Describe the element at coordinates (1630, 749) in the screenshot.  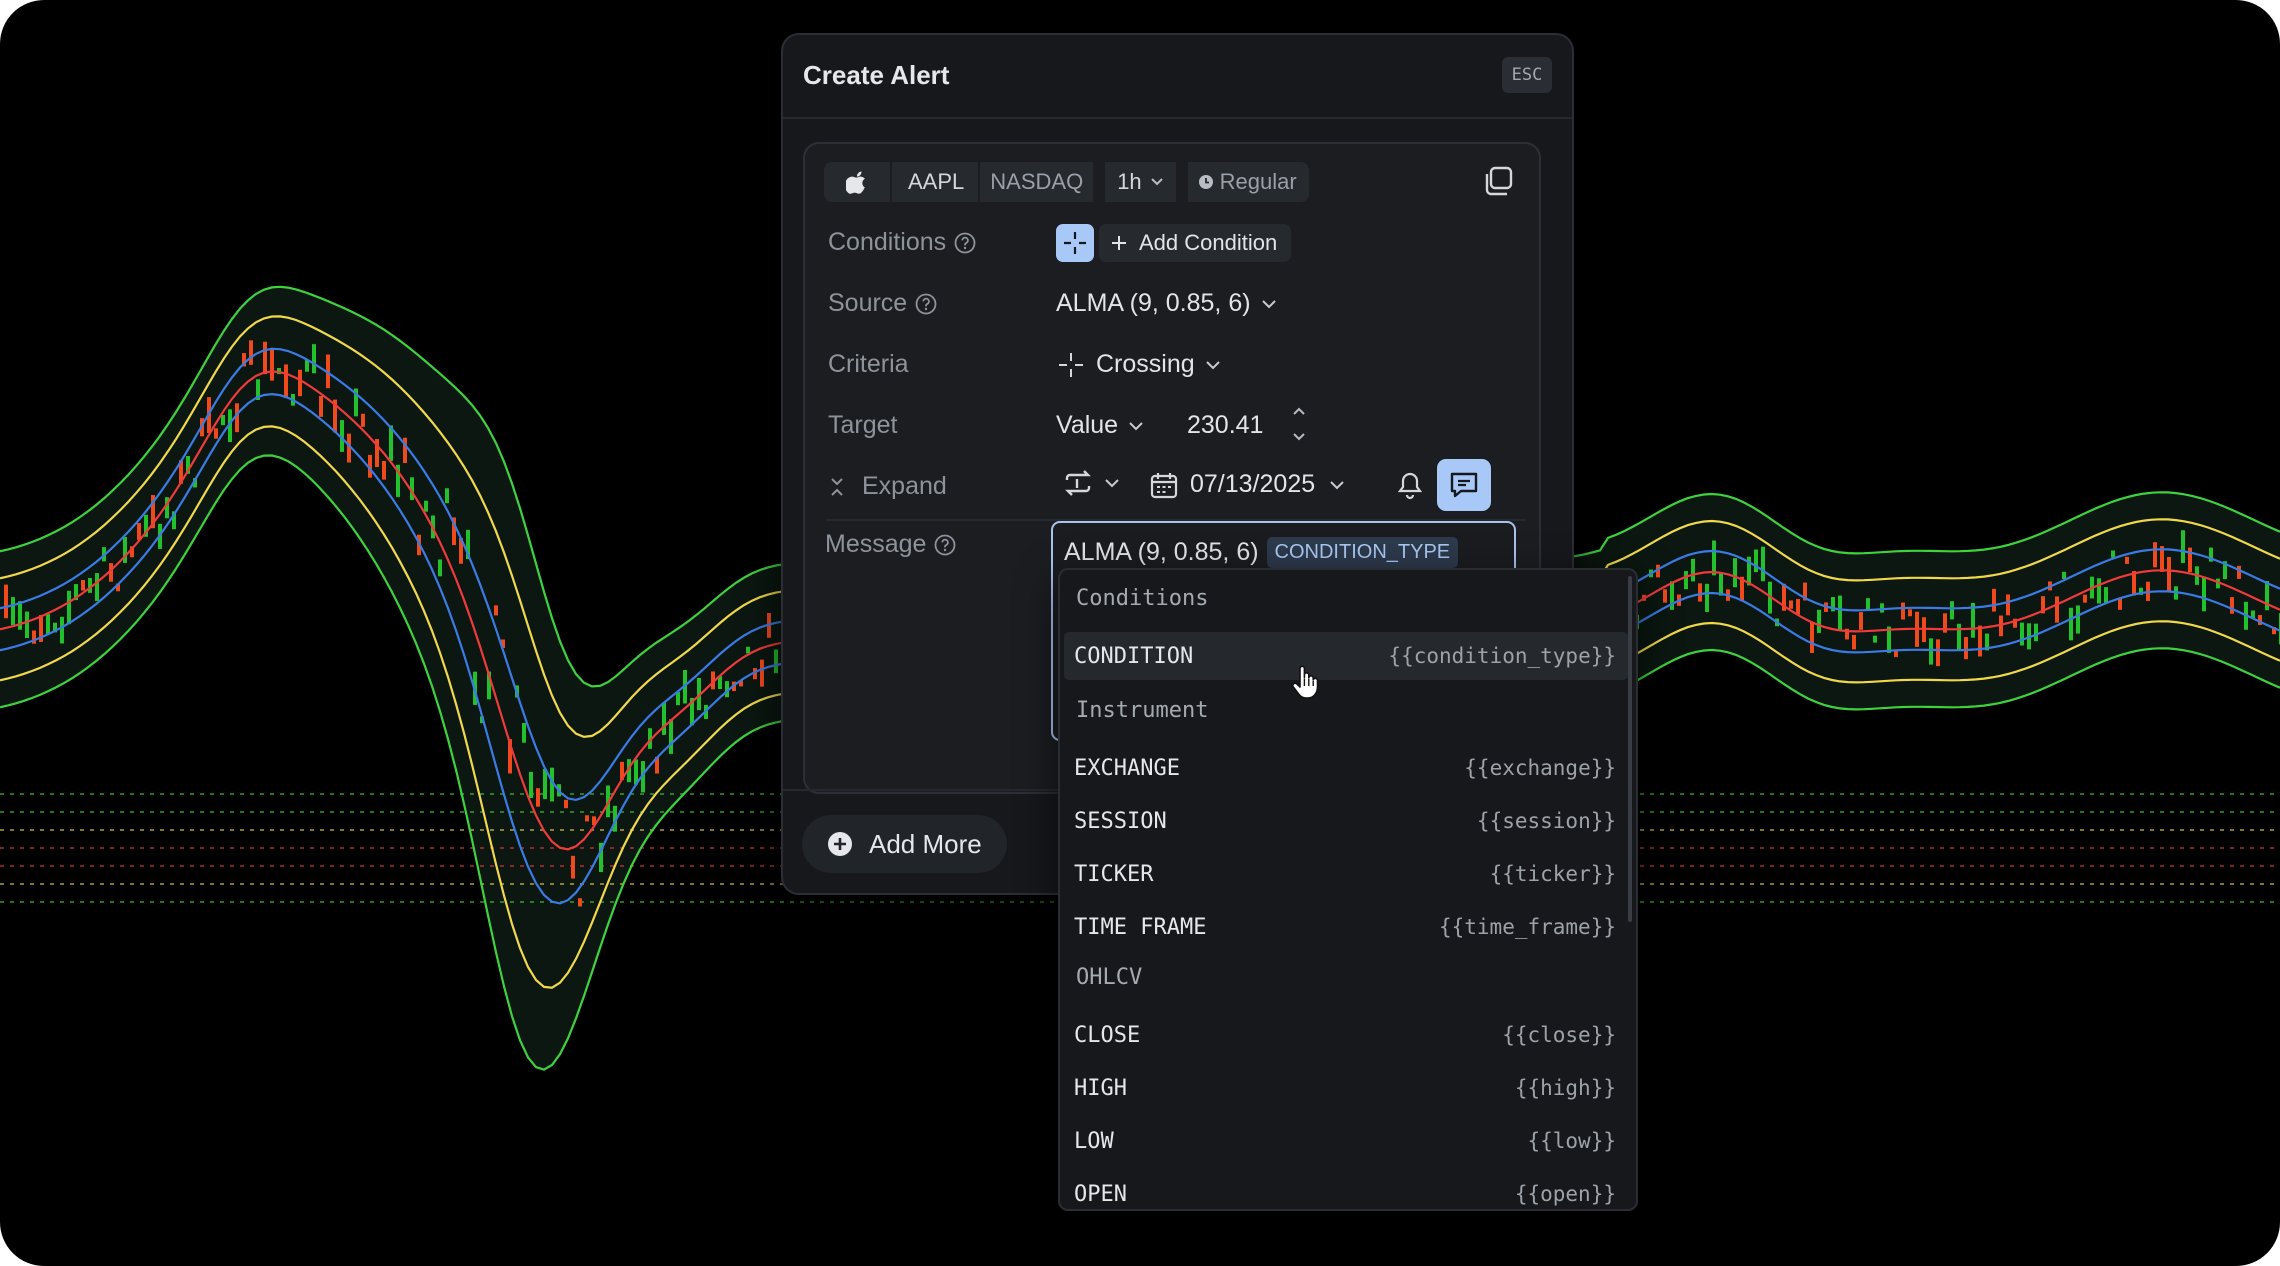
I see `dropdown-scrollbar` at that location.